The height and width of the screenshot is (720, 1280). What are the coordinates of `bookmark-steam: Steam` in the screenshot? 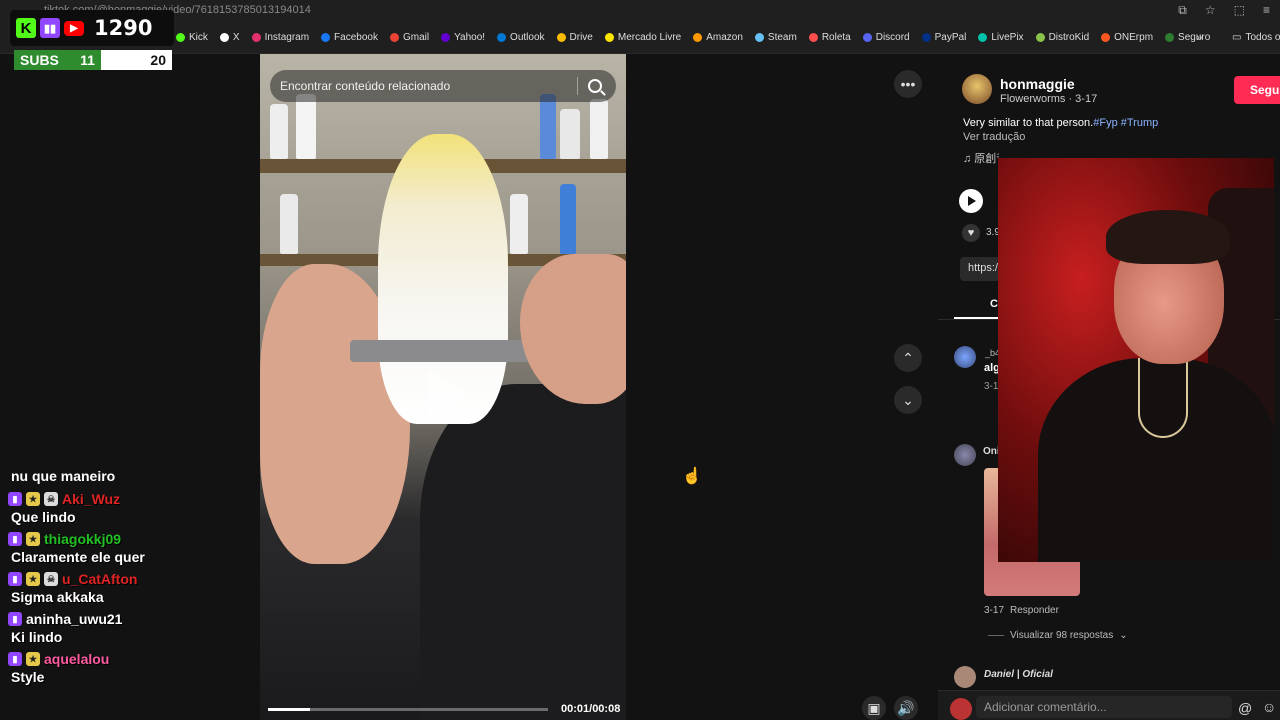 It's located at (775, 37).